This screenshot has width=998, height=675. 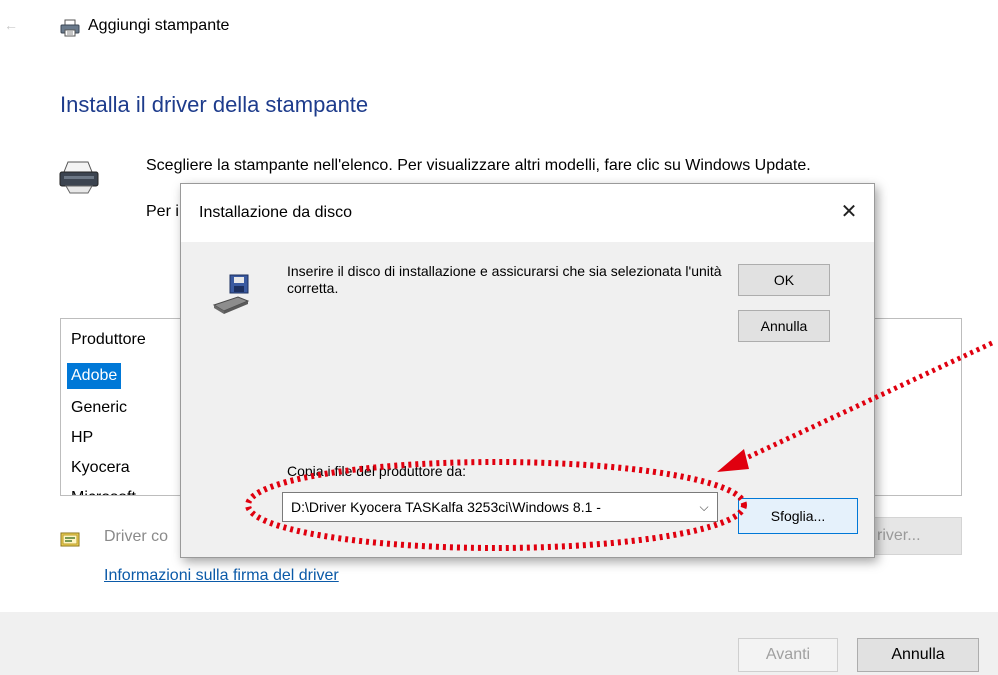 What do you see at coordinates (918, 655) in the screenshot?
I see `cancel-button: Annulla` at bounding box center [918, 655].